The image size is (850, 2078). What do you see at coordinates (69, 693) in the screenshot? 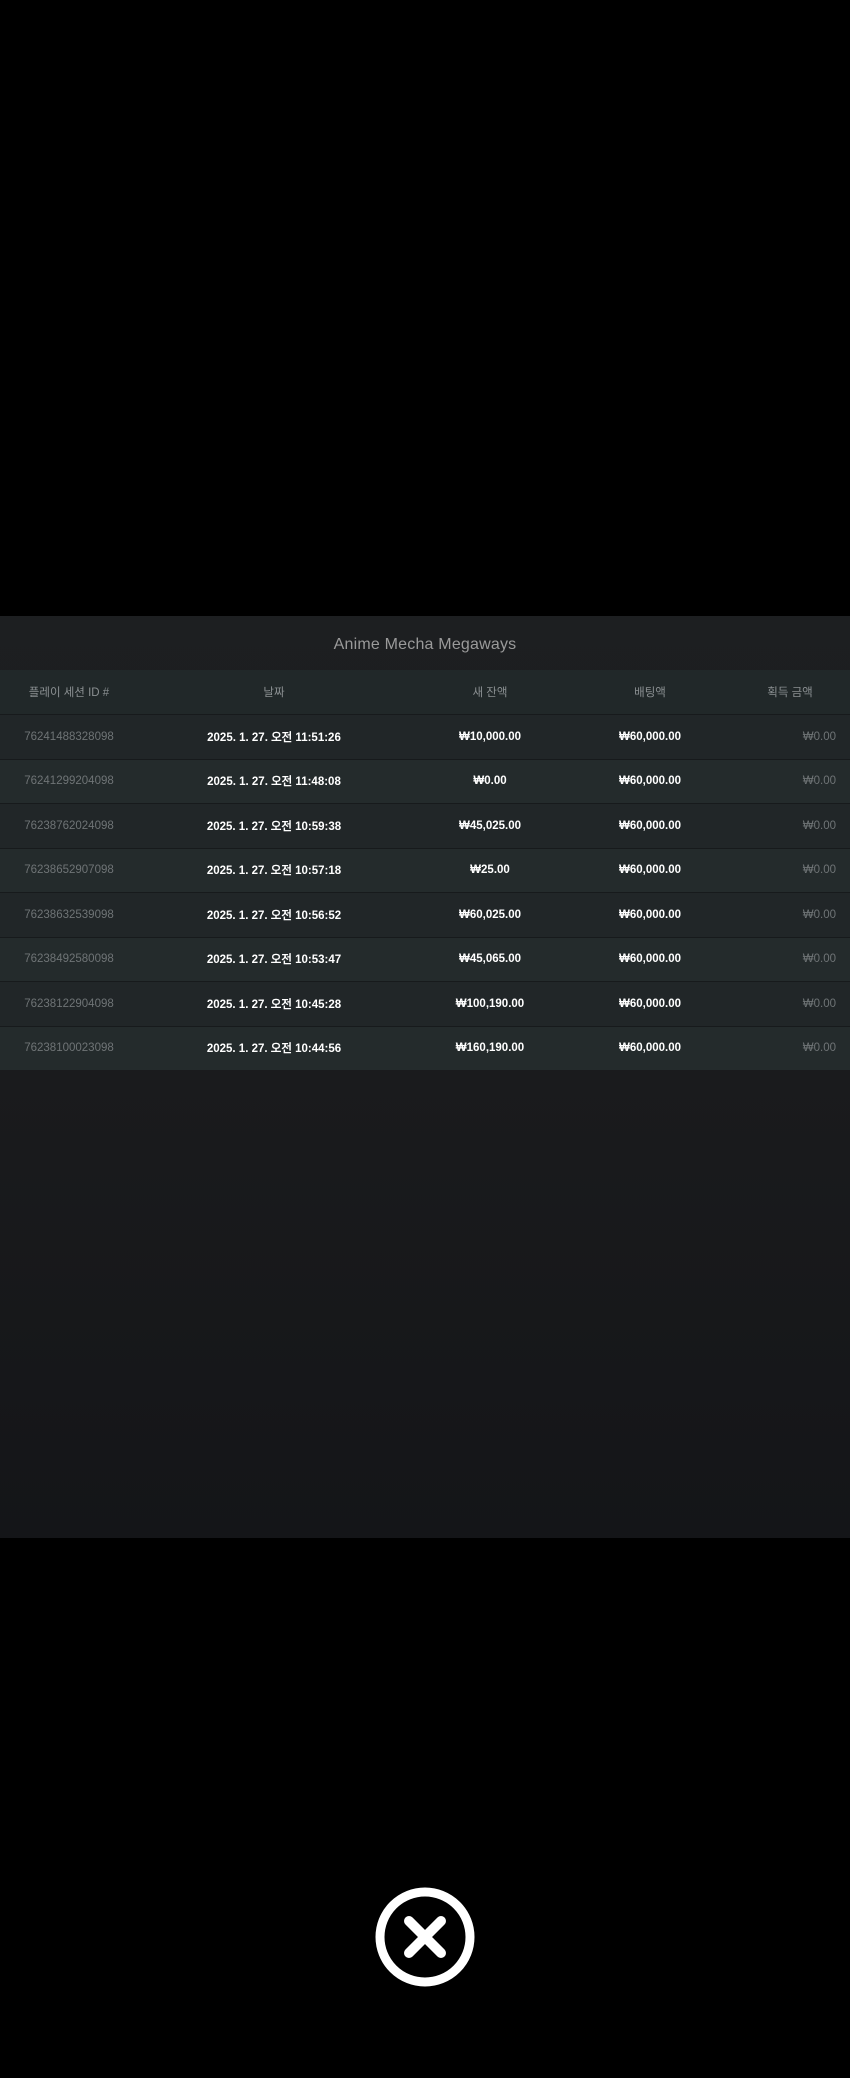
I see `header-session-id: 플레이 세션 ID #` at bounding box center [69, 693].